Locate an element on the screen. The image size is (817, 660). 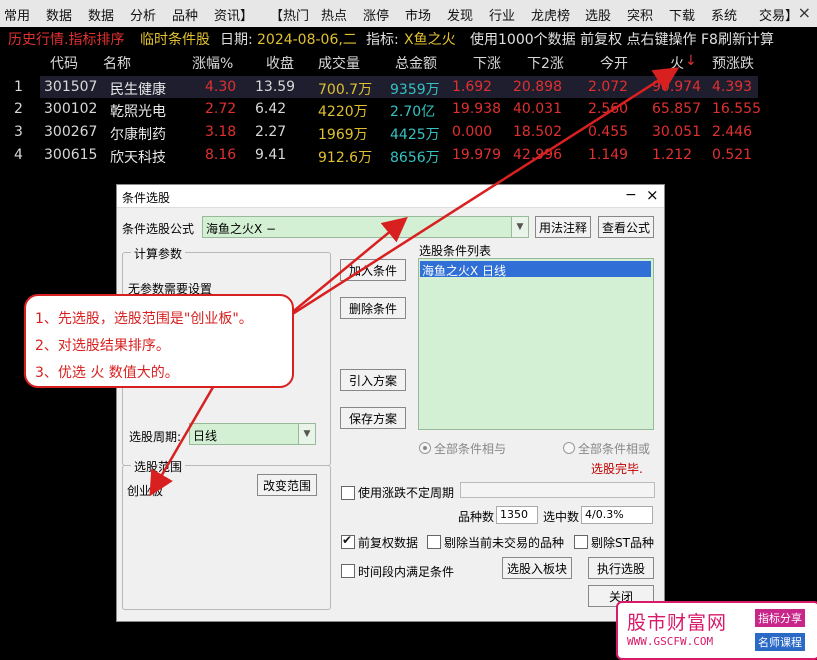
watermark-tag-2: 名师课程 is located at coordinates (780, 642).